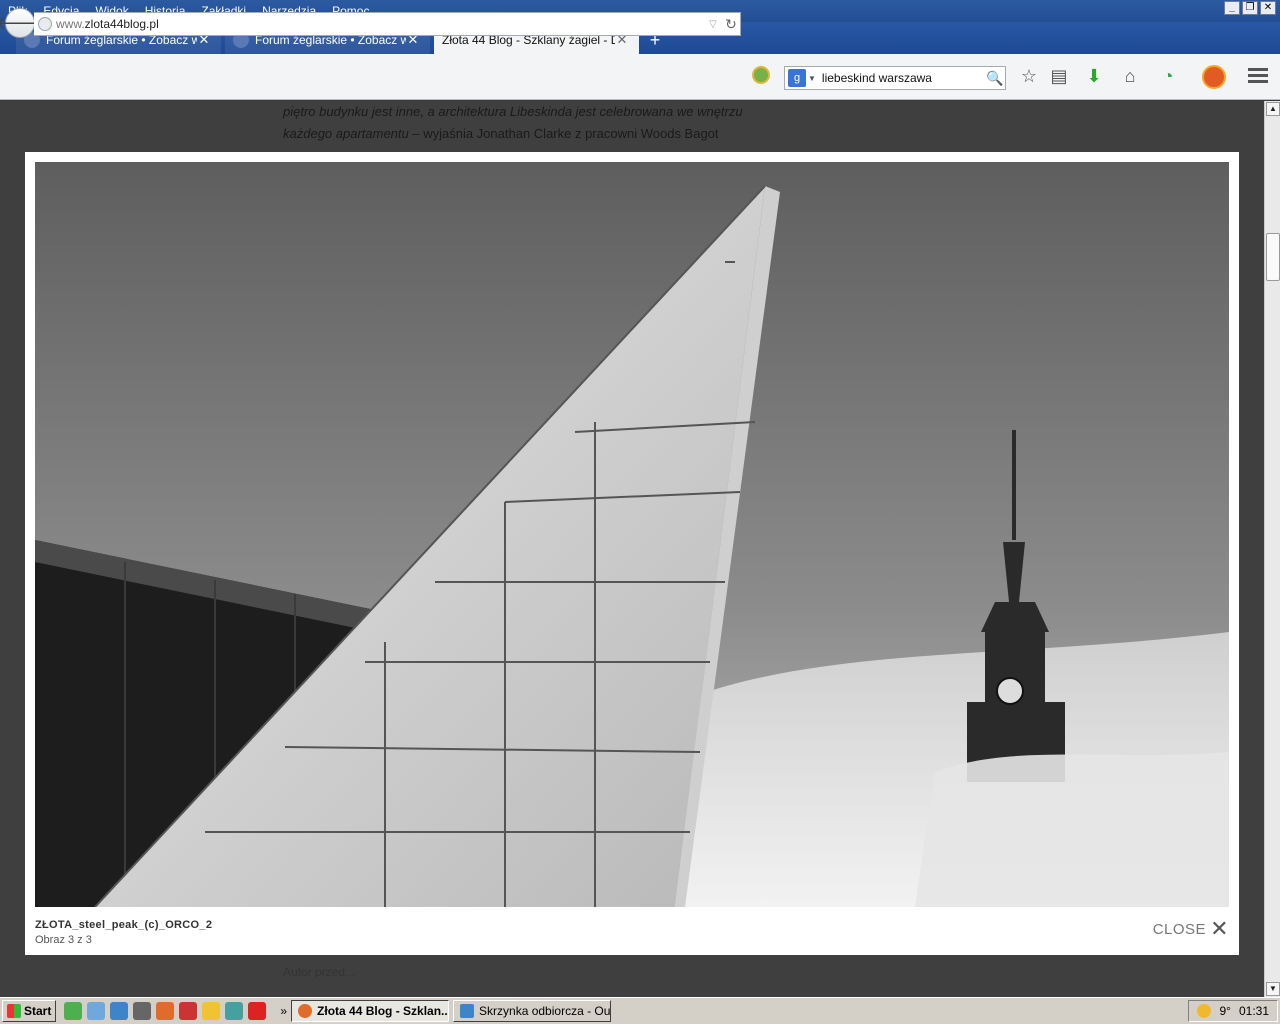 This screenshot has height=1024, width=1280. Describe the element at coordinates (467, 1011) in the screenshot. I see `outlook-icon` at that location.